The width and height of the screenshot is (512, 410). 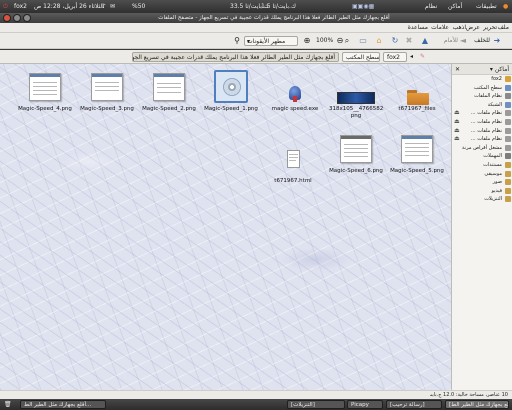 What do you see at coordinates (431, 6) in the screenshot?
I see `panel-menu-system: نظام` at bounding box center [431, 6].